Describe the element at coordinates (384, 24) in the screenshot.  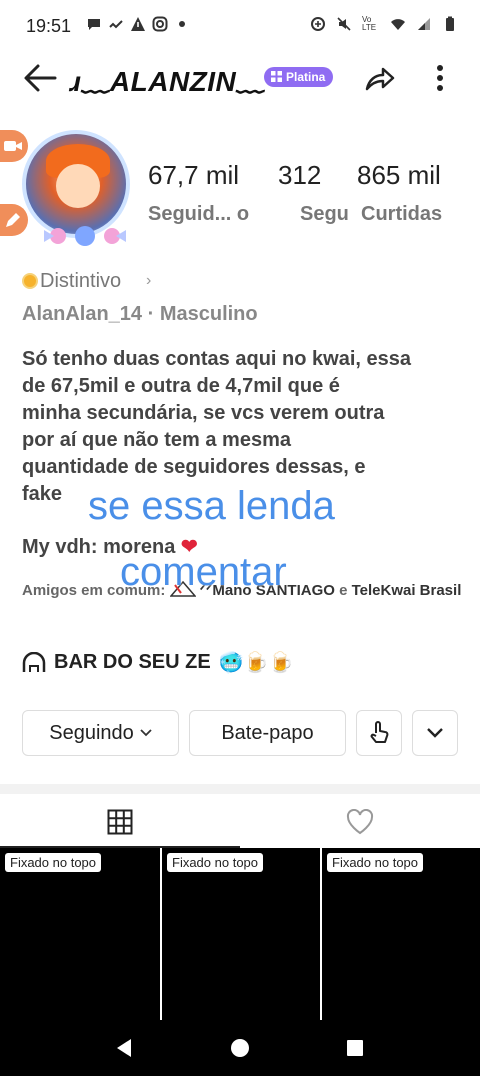
I see `system-icons: Vo LTE` at that location.